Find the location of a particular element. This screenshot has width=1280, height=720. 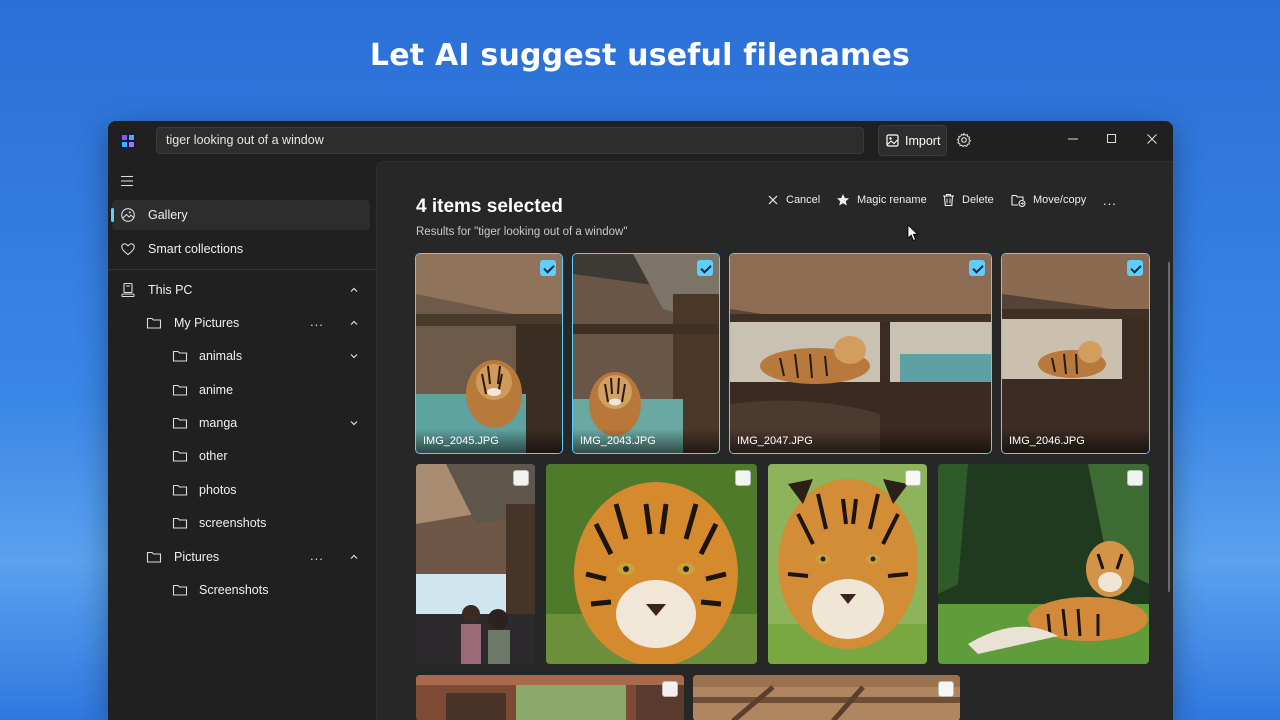

sidebar-divider is located at coordinates (242, 269).